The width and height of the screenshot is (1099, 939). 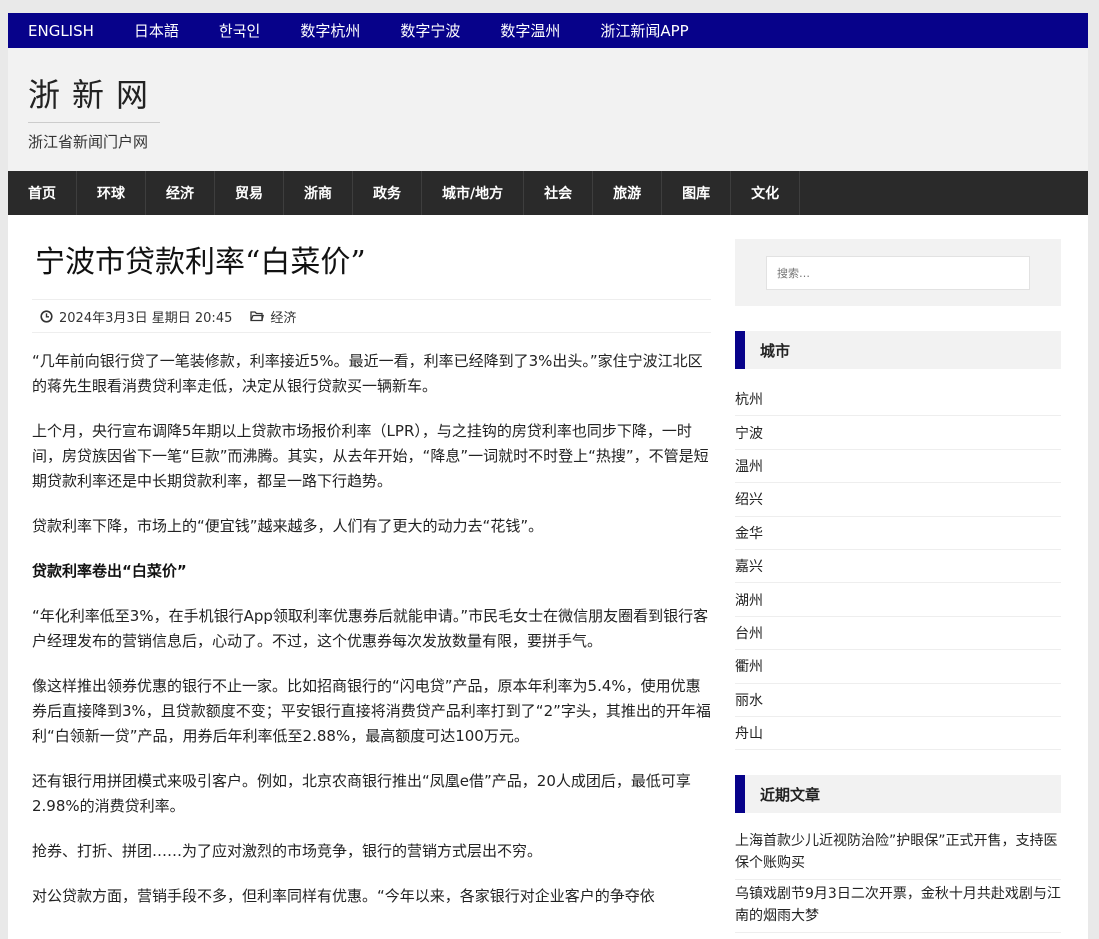 I want to click on cities-widget-title: 城市, so click(x=898, y=350).